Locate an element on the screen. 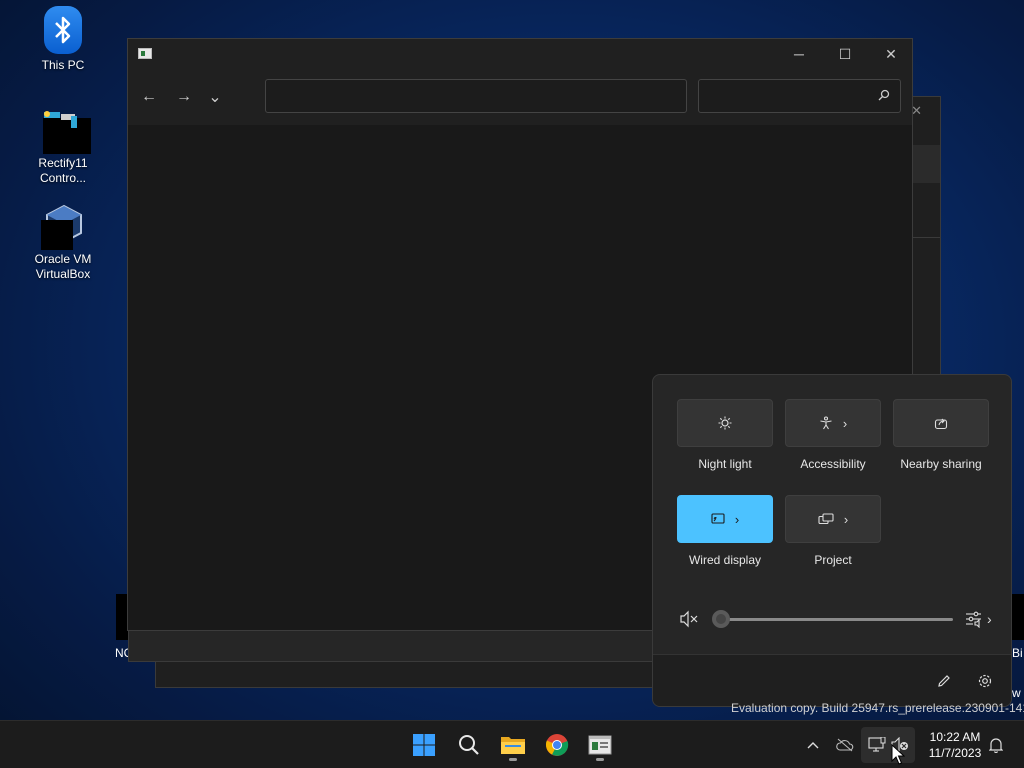 This screenshot has height=768, width=1024. show-hidden-icons-button is located at coordinates (813, 745).